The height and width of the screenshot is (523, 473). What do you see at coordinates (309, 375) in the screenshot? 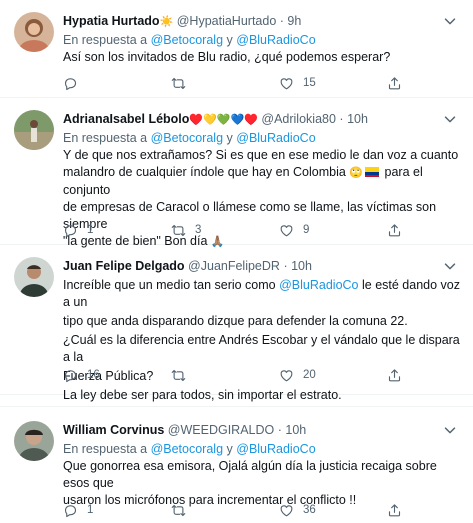
I see `like-count: 20` at bounding box center [309, 375].